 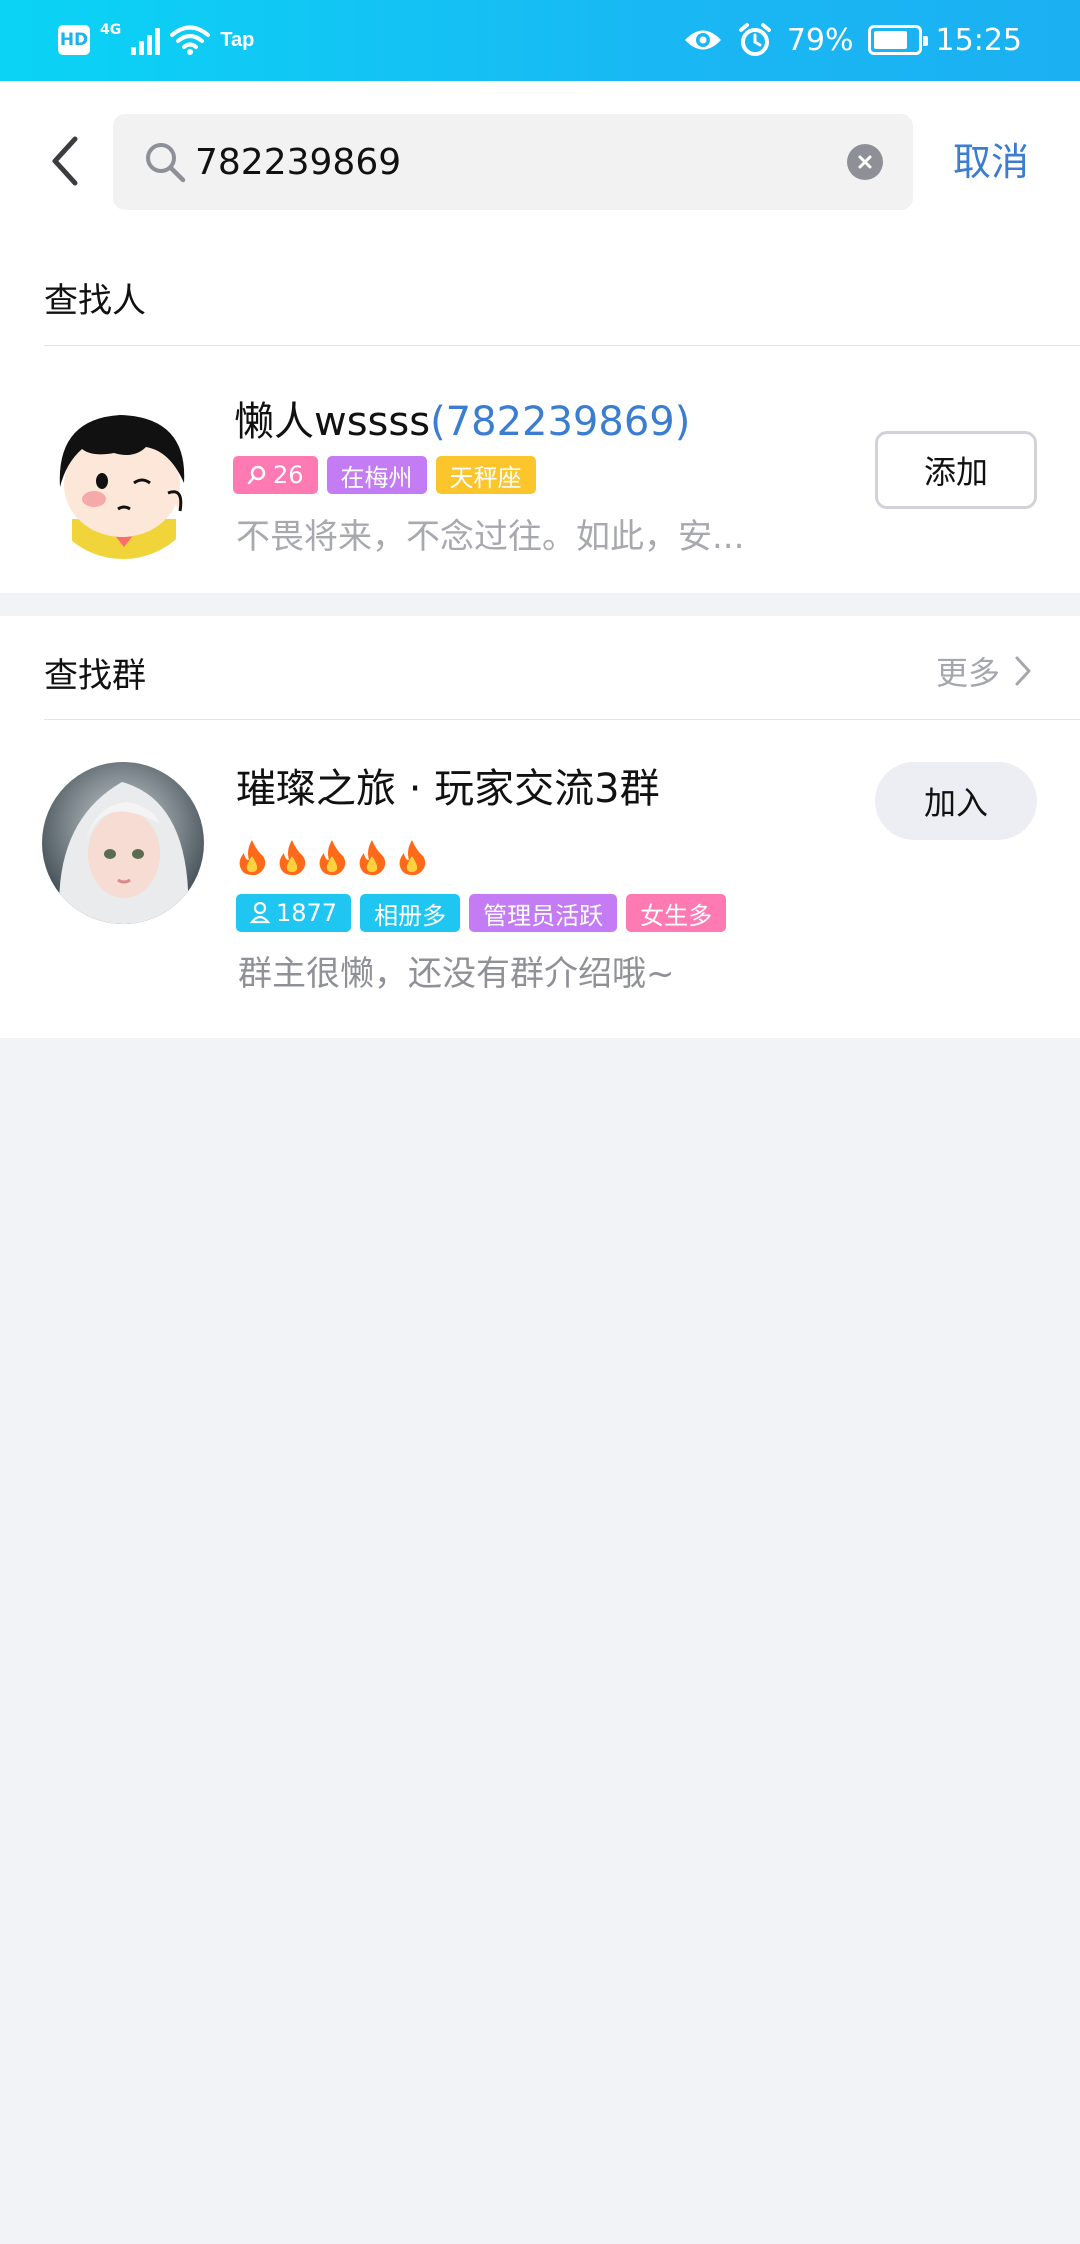 I want to click on alarm-icon, so click(x=754, y=39).